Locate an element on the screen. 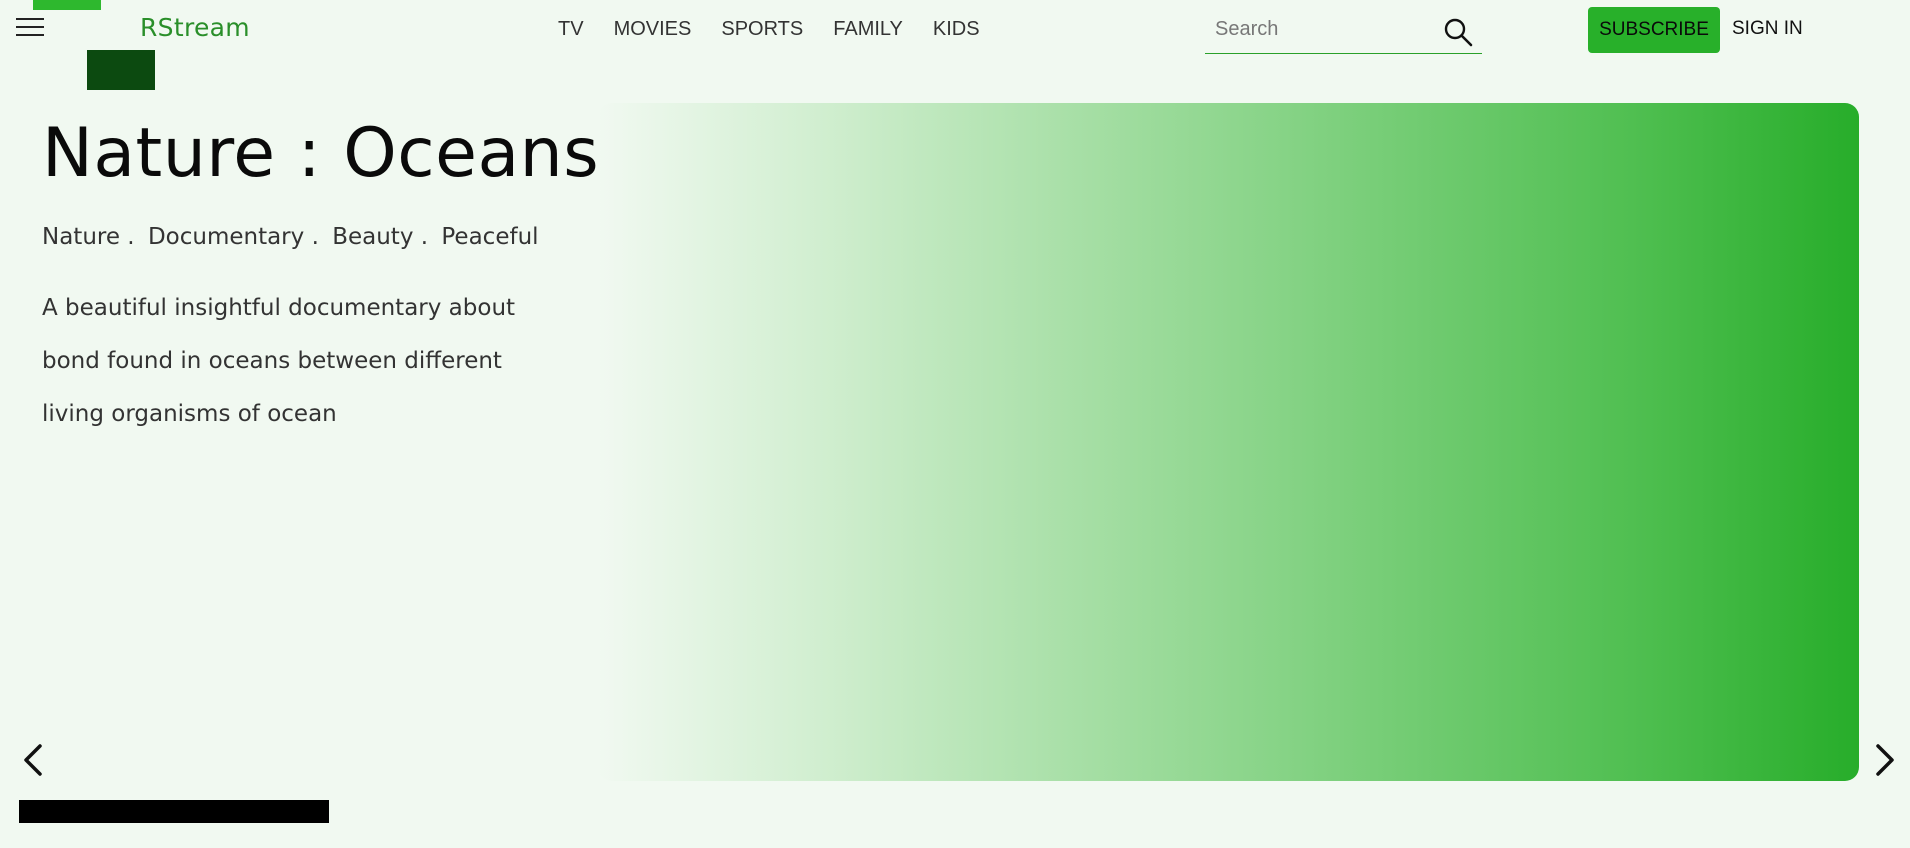 This screenshot has width=1910, height=848. search-box is located at coordinates (1343, 31).